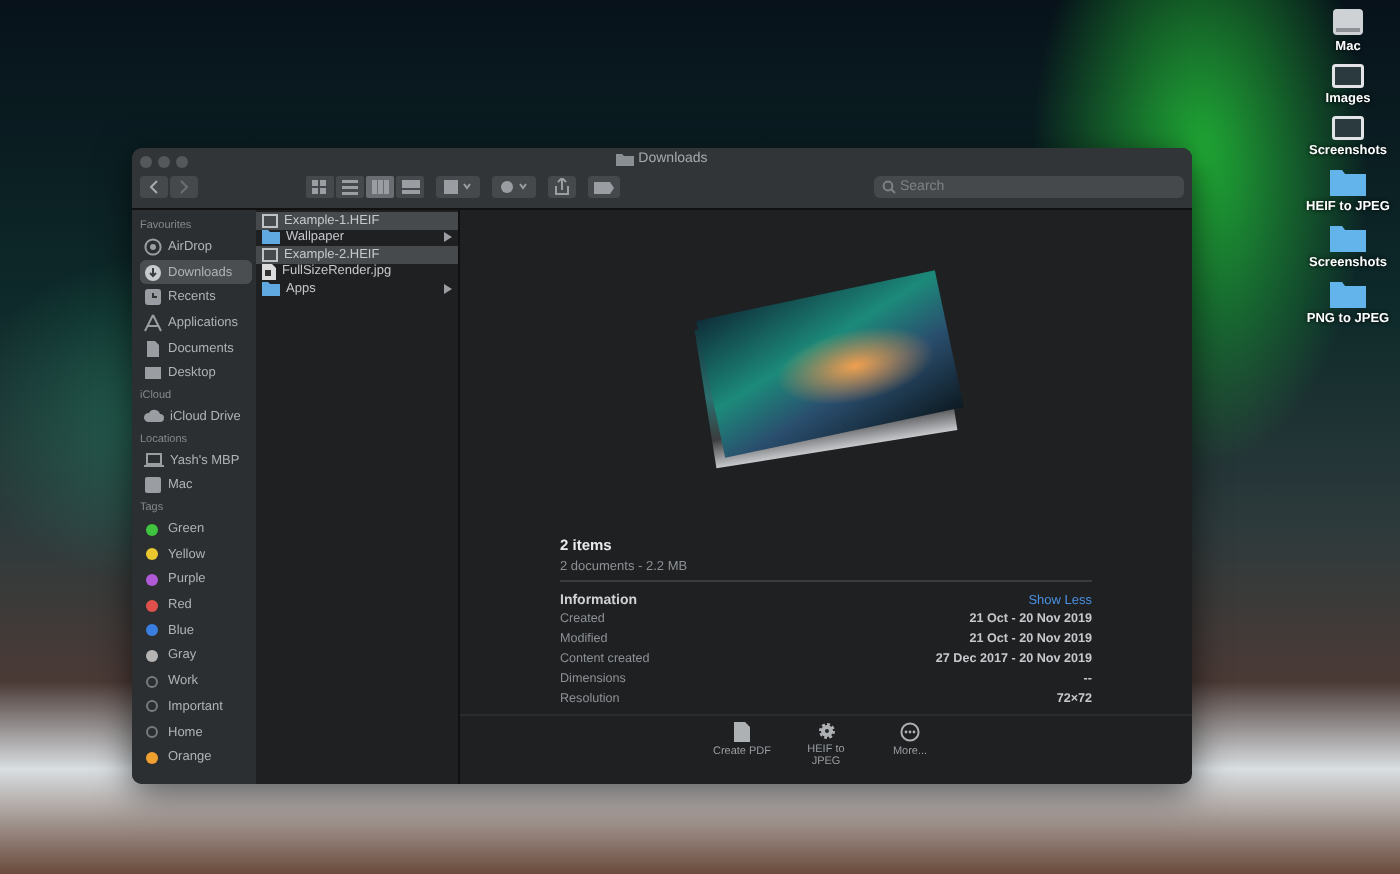  Describe the element at coordinates (153, 322) in the screenshot. I see `applications-icon` at that location.